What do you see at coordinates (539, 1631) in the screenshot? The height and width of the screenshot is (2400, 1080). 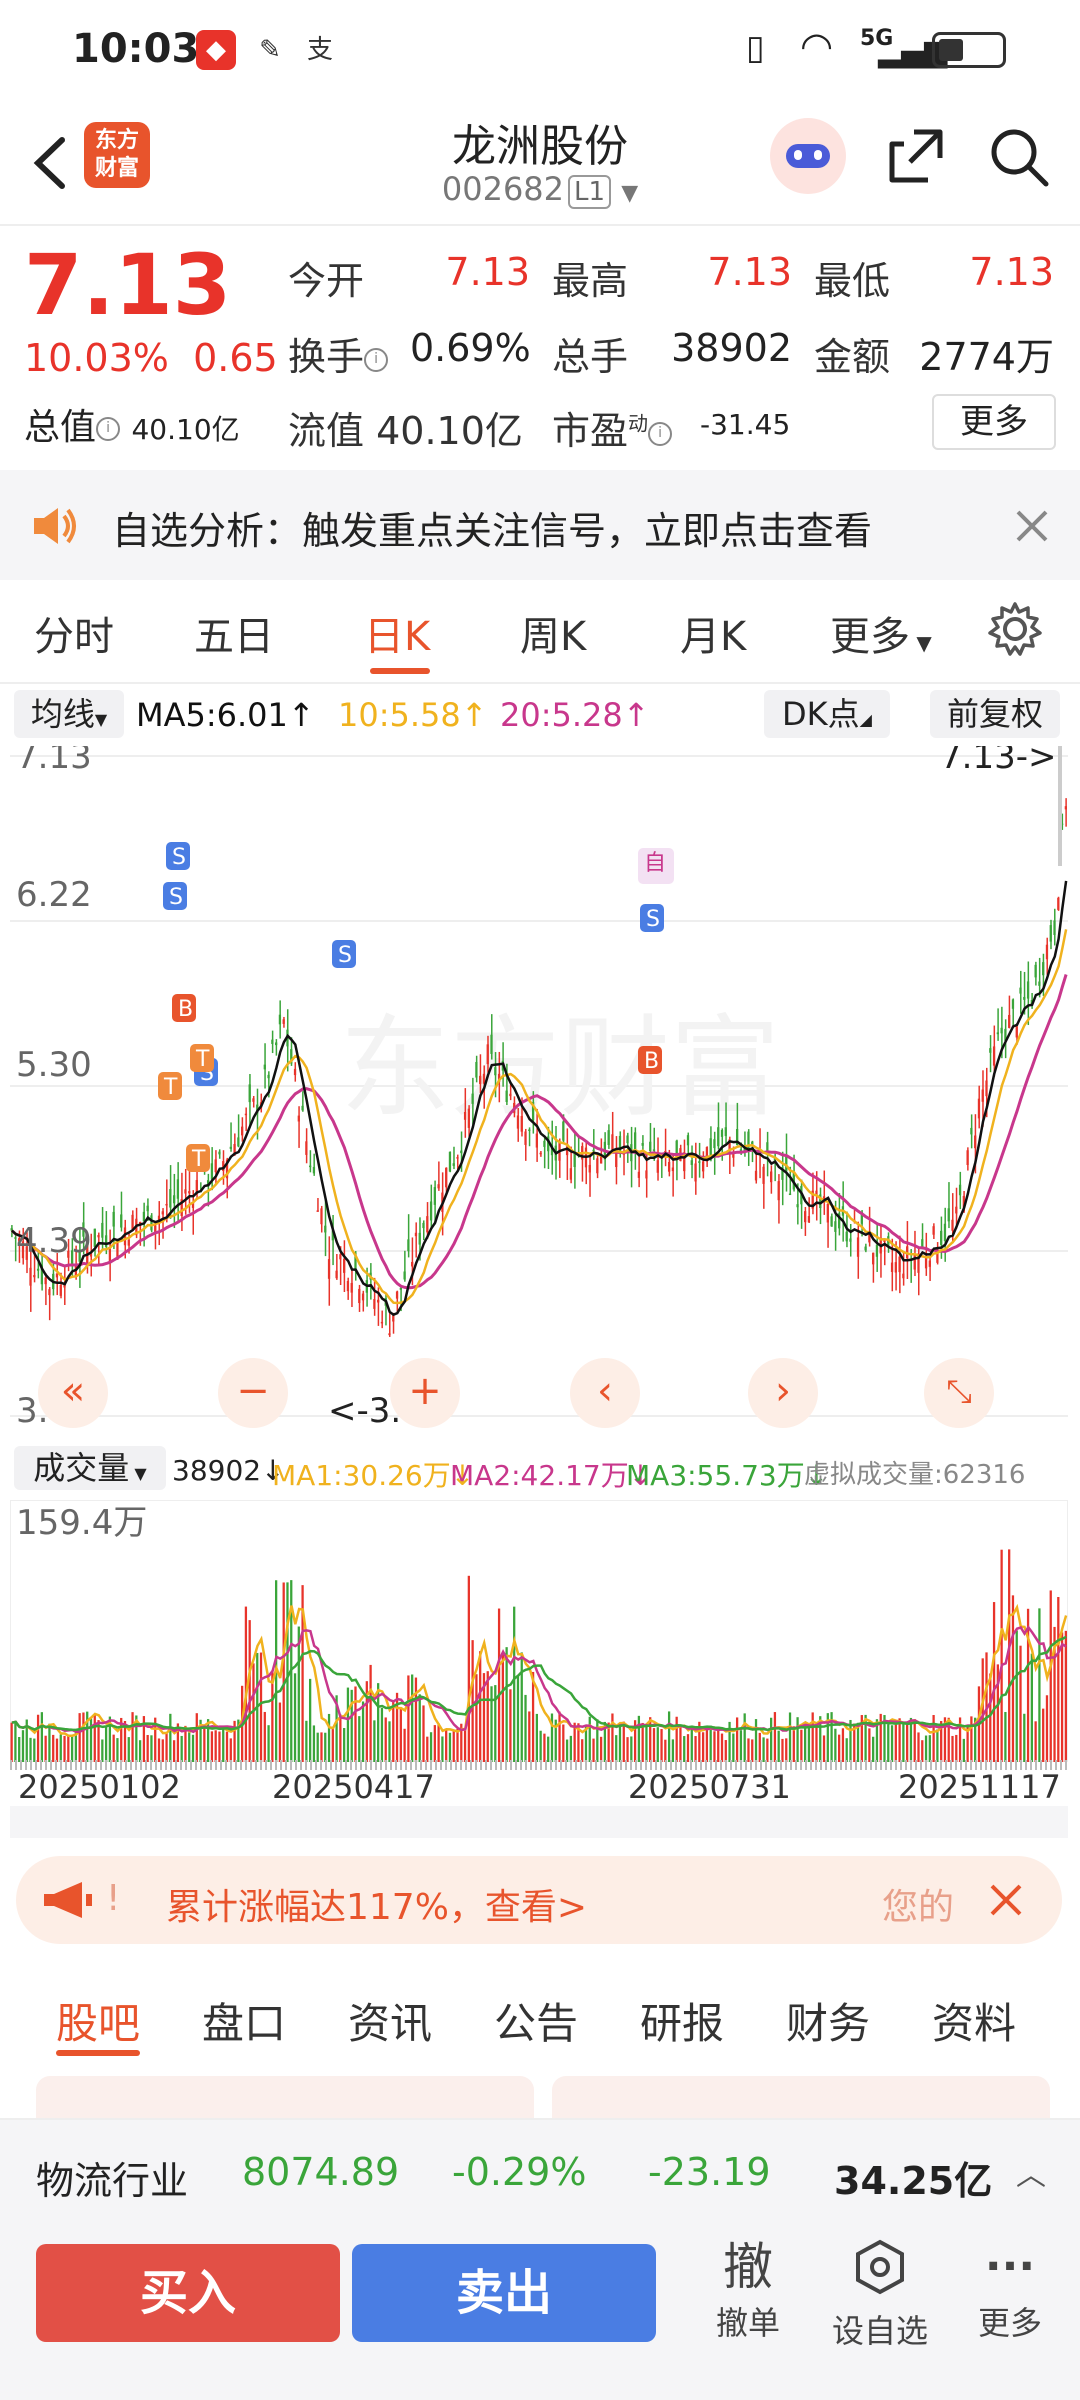 I see `volume-chart: 159.4万` at bounding box center [539, 1631].